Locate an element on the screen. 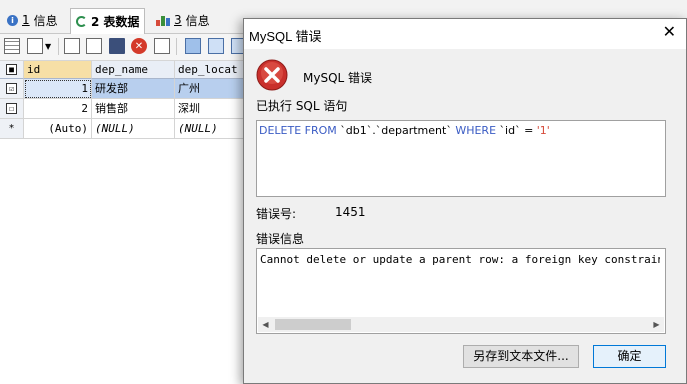 Image resolution: width=687 pixels, height=384 pixels. cell-dep-location: 深圳 is located at coordinates (210, 109).